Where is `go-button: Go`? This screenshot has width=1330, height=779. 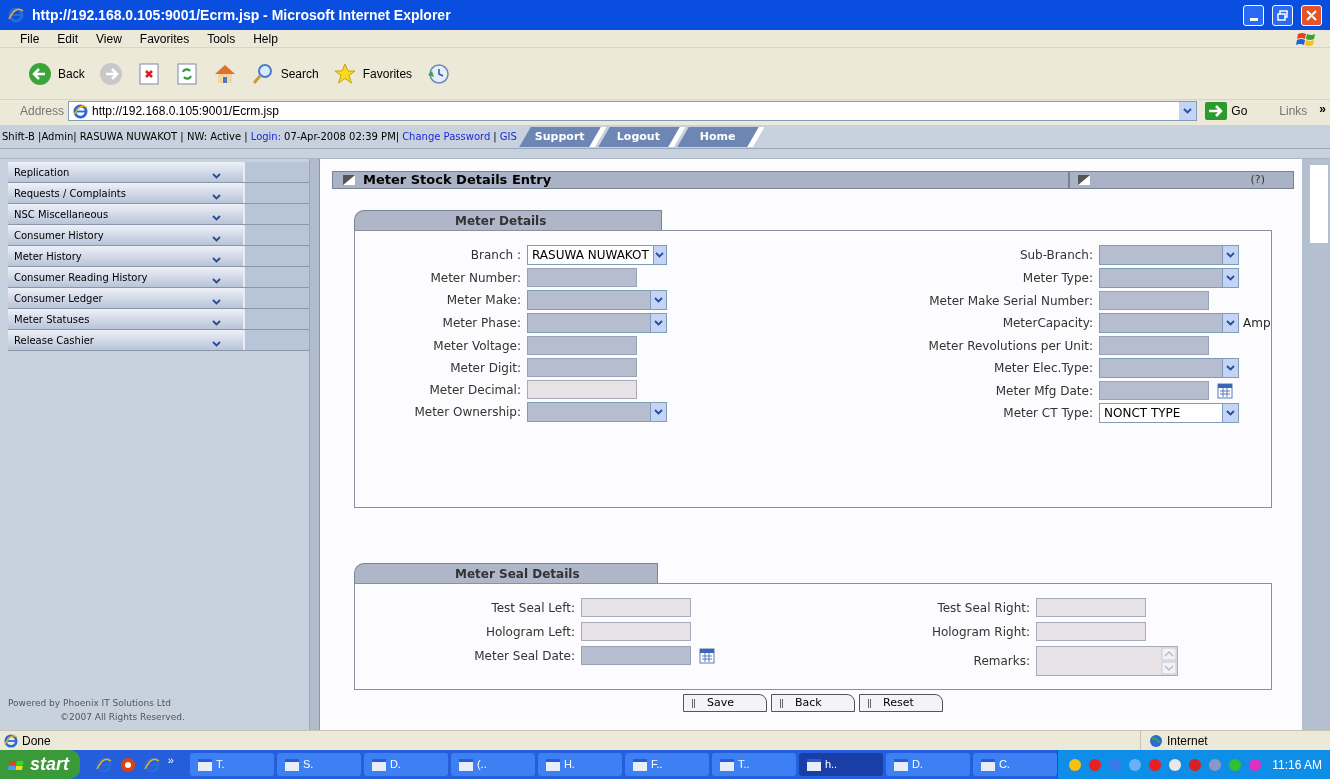 go-button: Go is located at coordinates (1234, 111).